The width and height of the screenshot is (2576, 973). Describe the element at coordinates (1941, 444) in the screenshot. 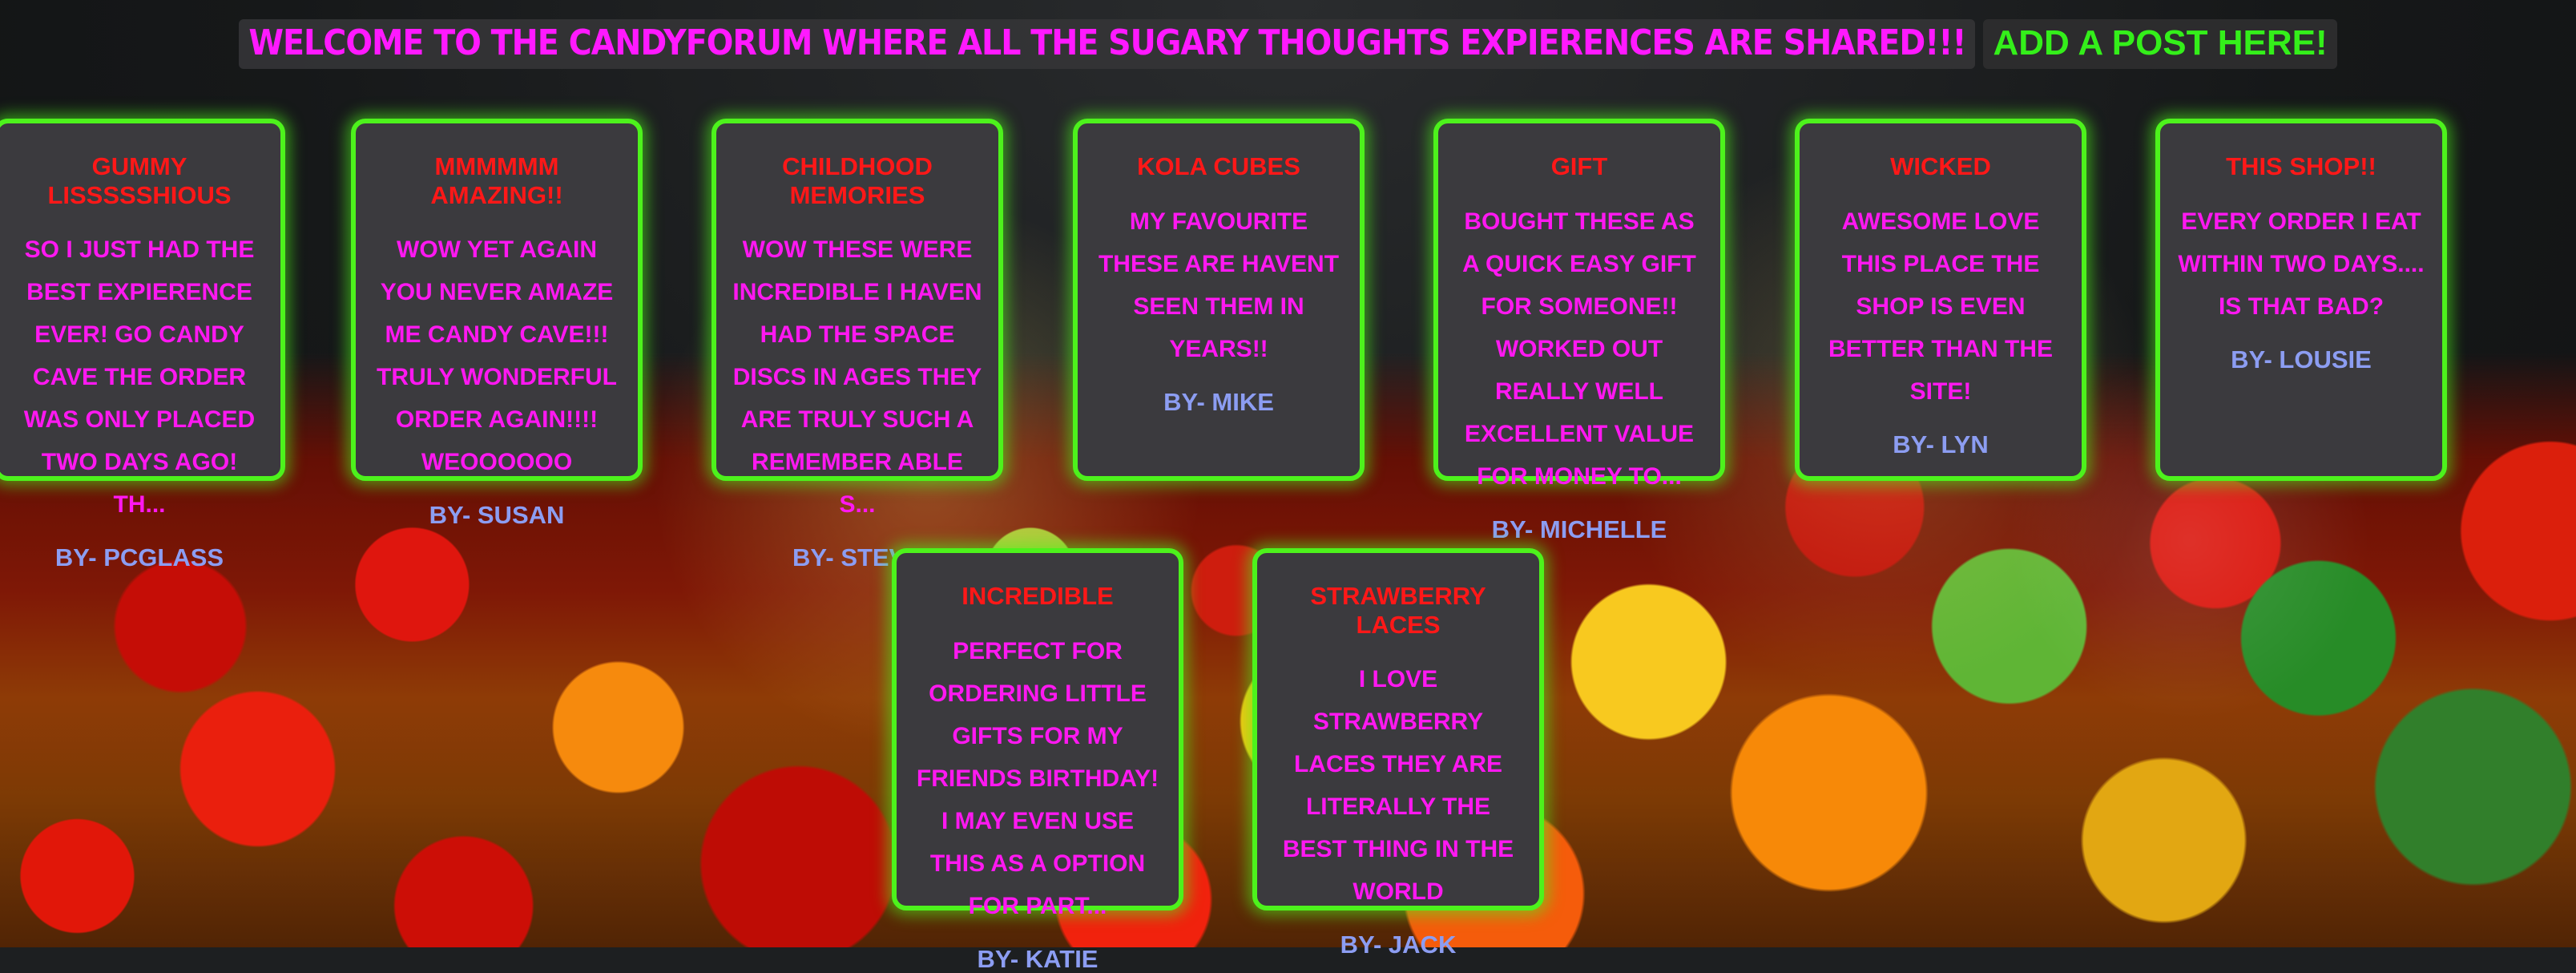

I see `post-author: BY- LYN` at that location.